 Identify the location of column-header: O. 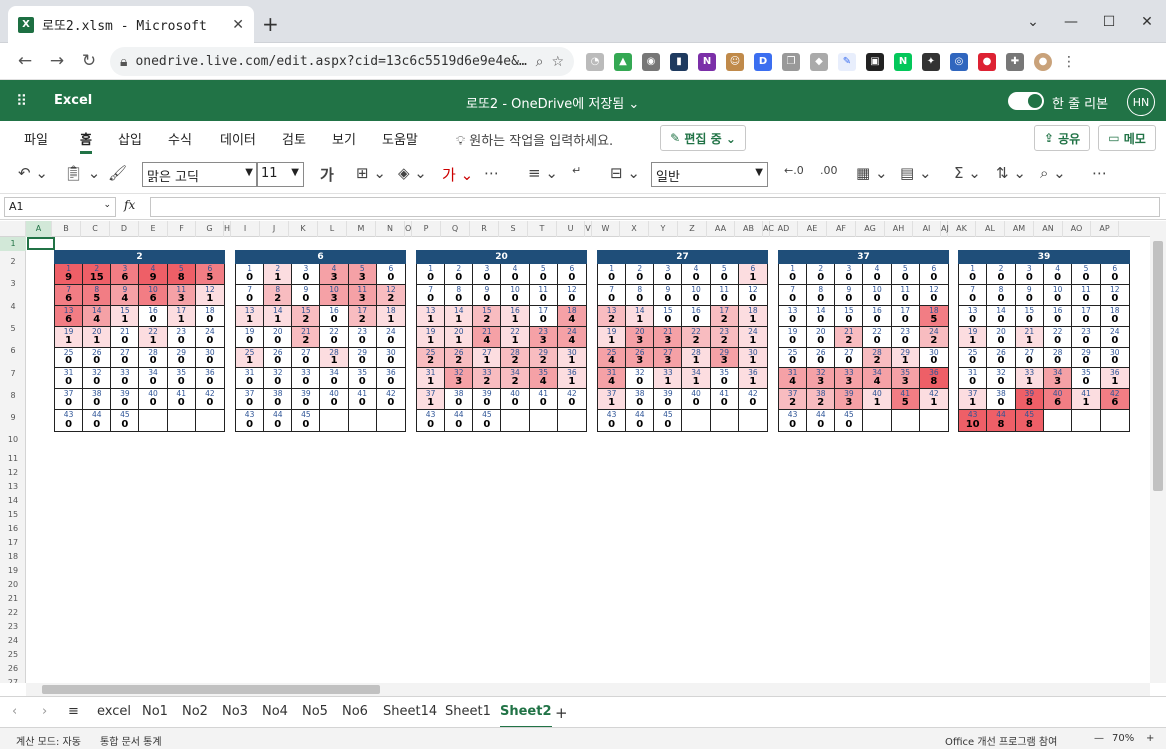
(408, 229).